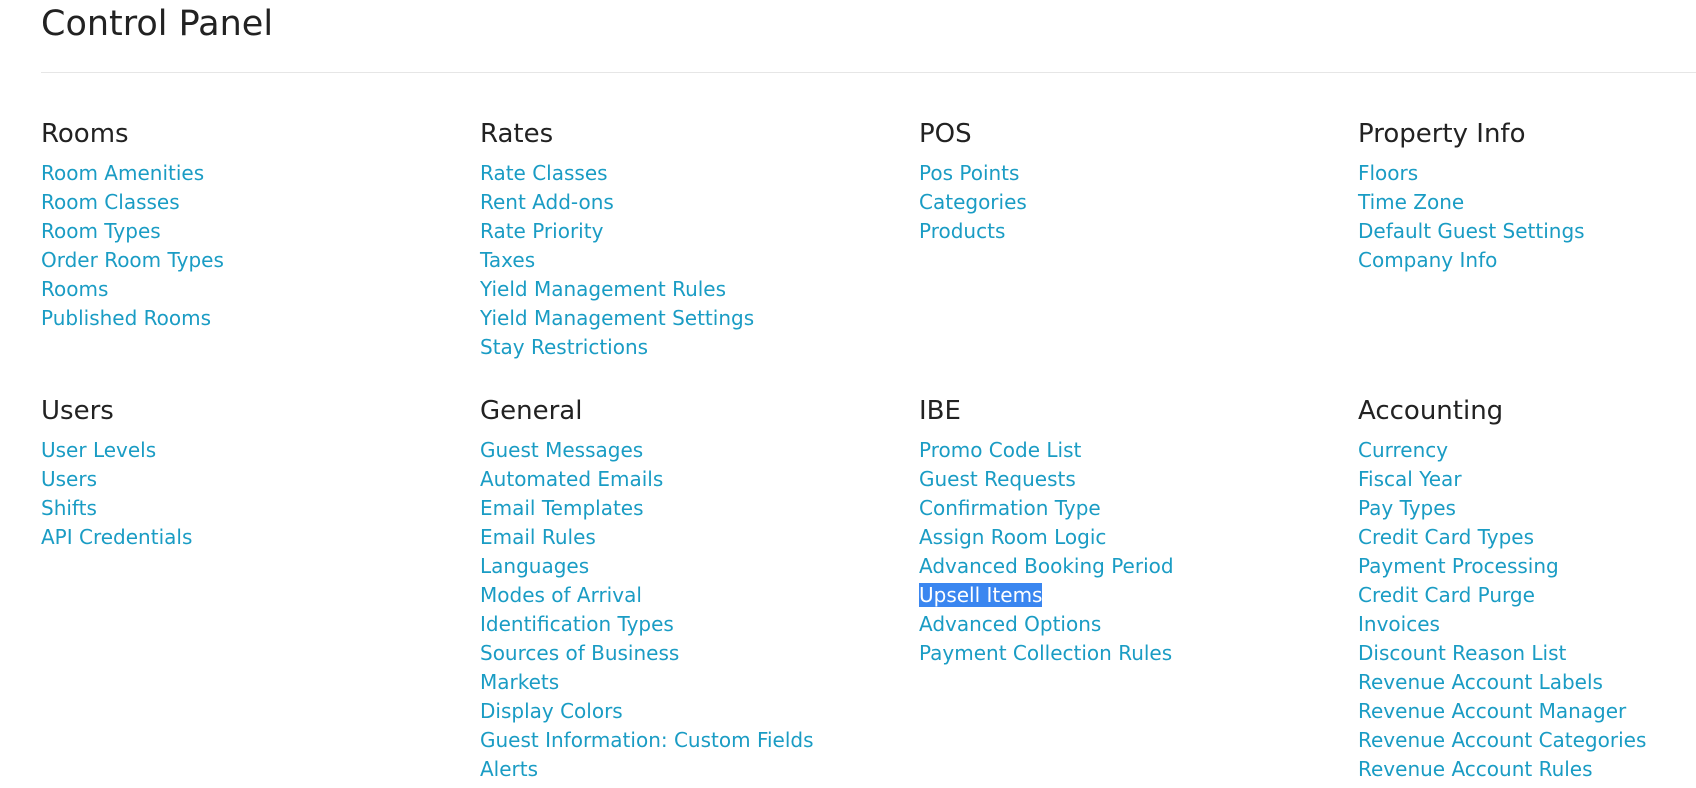 The width and height of the screenshot is (1696, 788). What do you see at coordinates (116, 537) in the screenshot?
I see `link-api-credentials: API Credentials` at bounding box center [116, 537].